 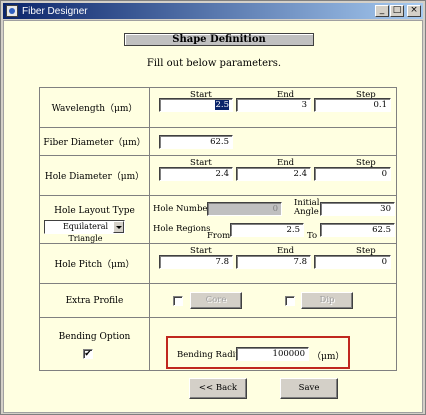 What do you see at coordinates (328, 357) in the screenshot?
I see `bending-radius-unit: （μm）` at bounding box center [328, 357].